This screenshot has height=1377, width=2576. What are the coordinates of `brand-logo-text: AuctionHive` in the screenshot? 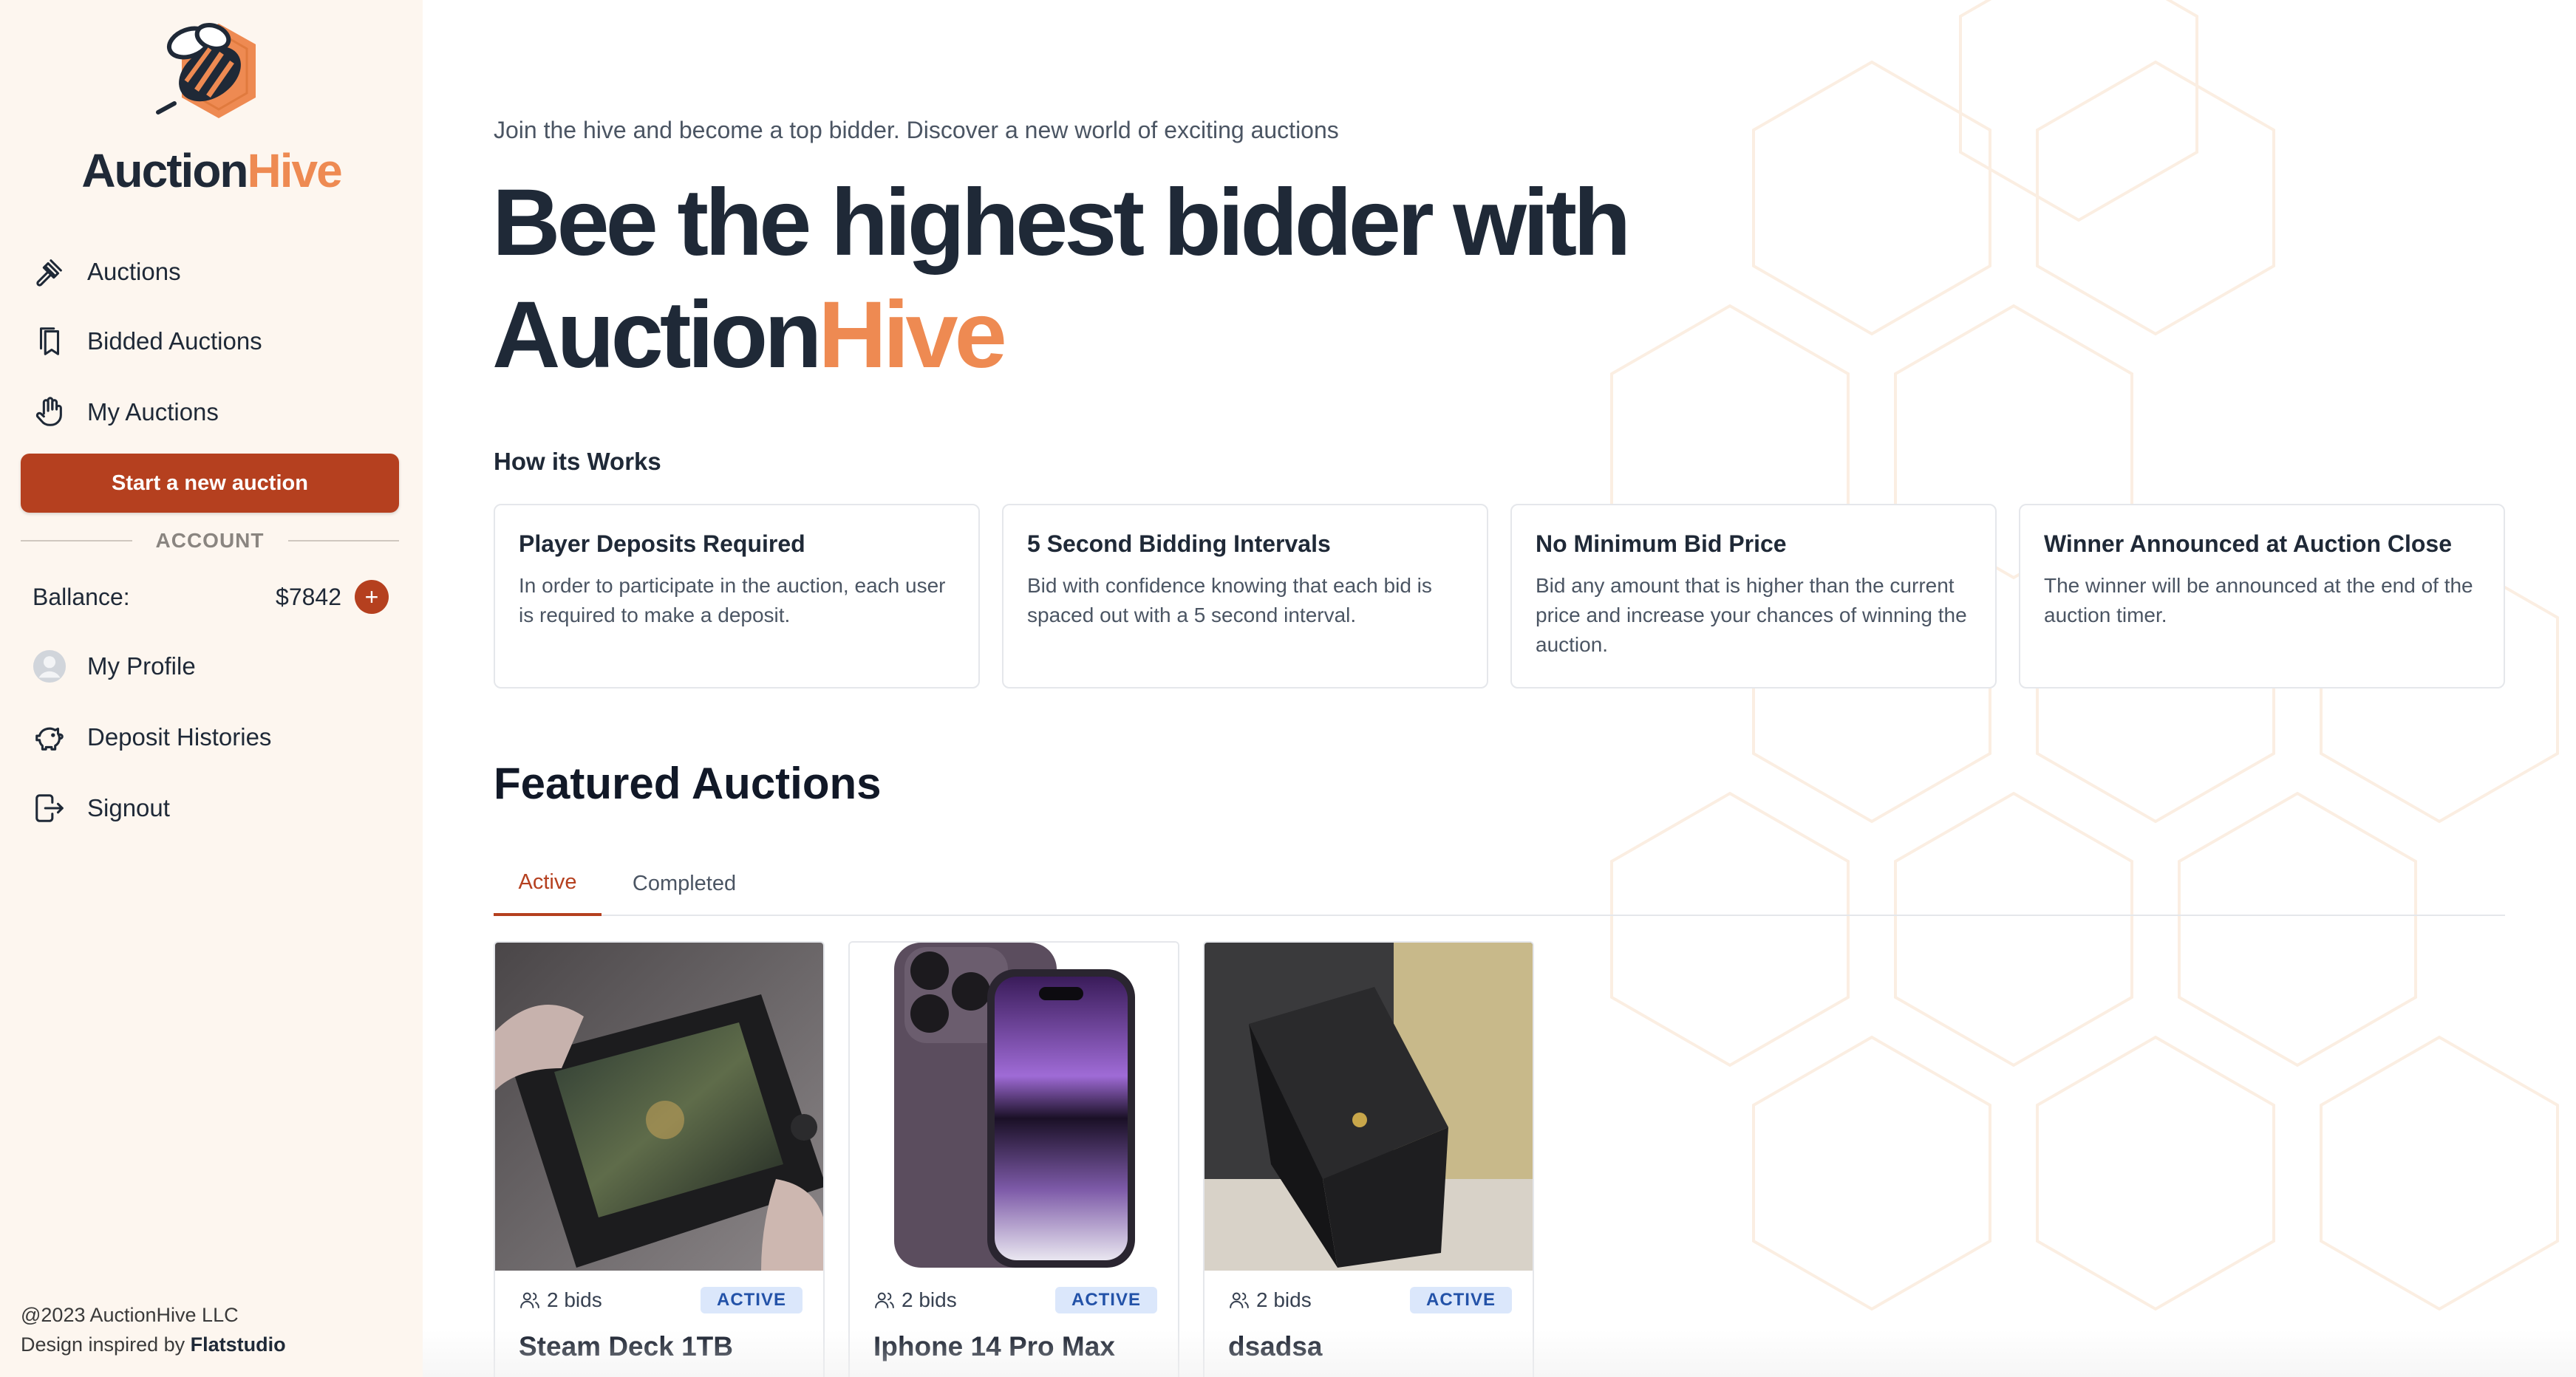 It's located at (211, 170).